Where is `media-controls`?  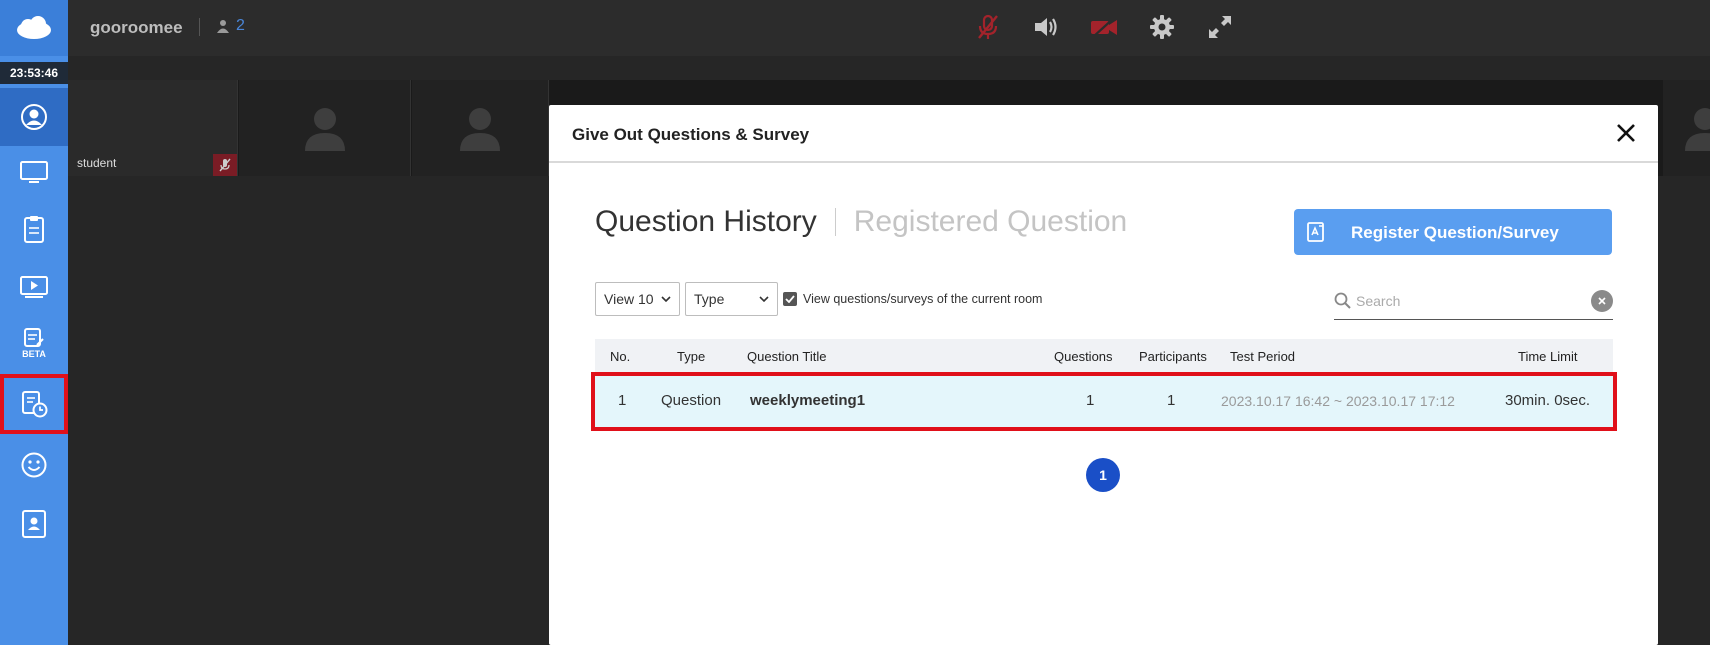 media-controls is located at coordinates (1104, 27).